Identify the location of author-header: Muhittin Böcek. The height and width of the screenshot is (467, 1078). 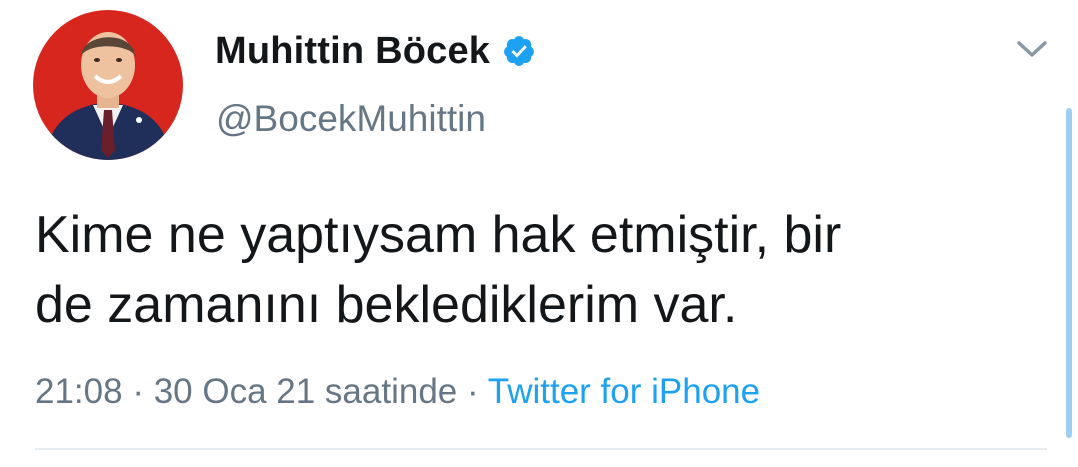
(375, 51).